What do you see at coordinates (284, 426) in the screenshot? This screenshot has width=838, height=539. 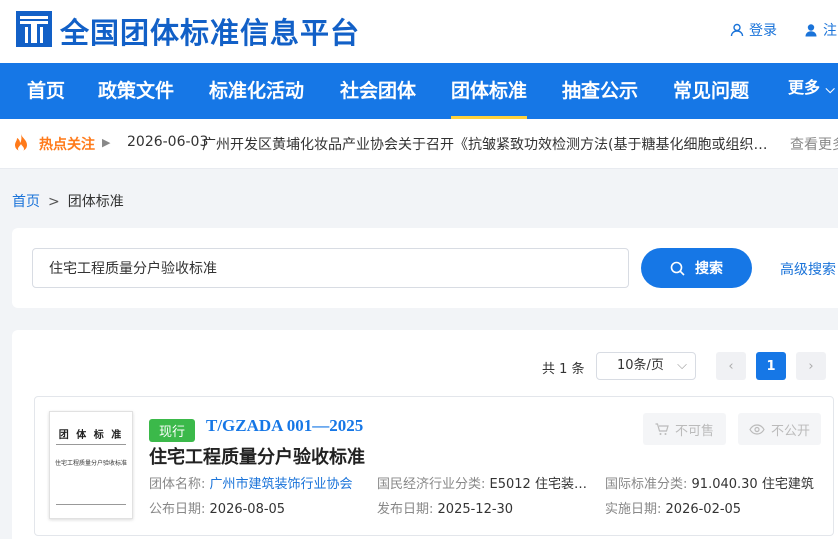 I see `standard-code: T/GZADA 001—2025` at bounding box center [284, 426].